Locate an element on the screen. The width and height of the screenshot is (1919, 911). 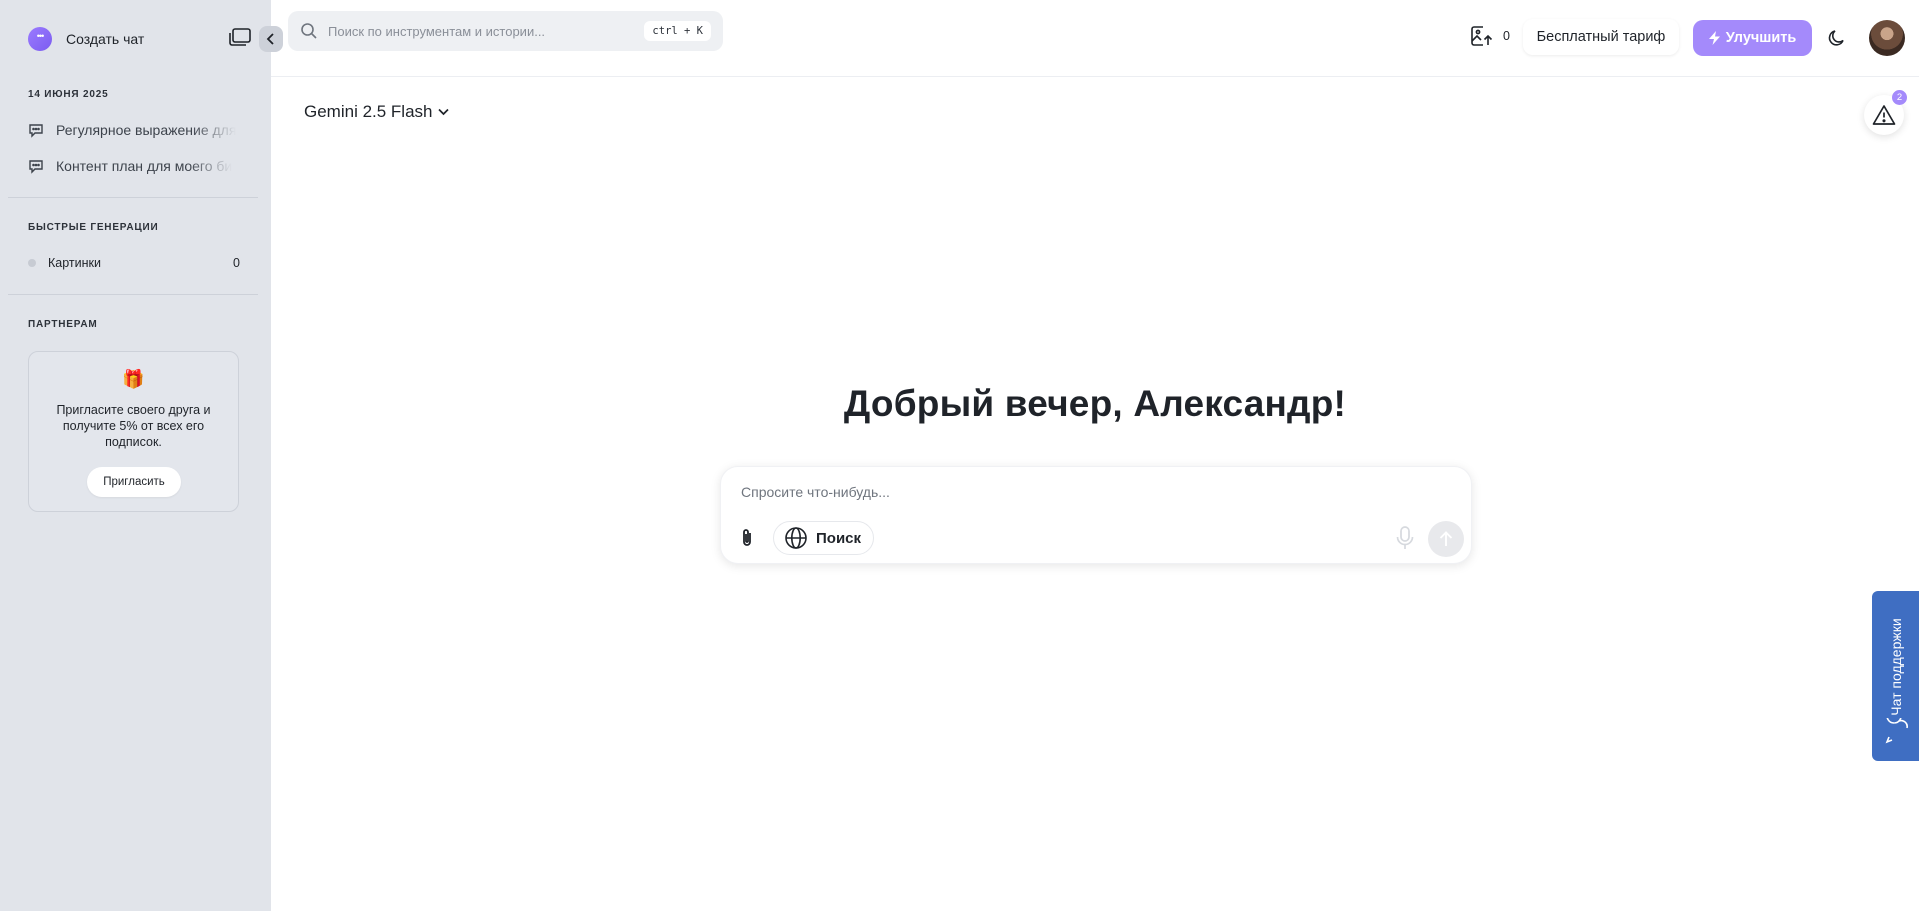
model-name: Gemini 2.5 Flash is located at coordinates (368, 111).